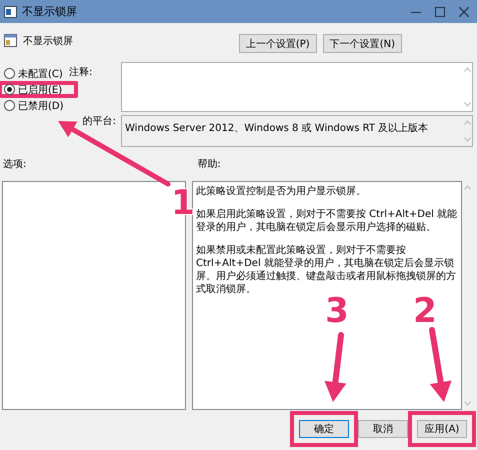 This screenshot has width=477, height=450. What do you see at coordinates (327, 221) in the screenshot?
I see `help-paragraph: 如果启用此策略设置，则对于不需要按 Ctrl+Alt+Del 就能登录的用户，其电脑在锁定后会显示用户选择的磁贴。` at bounding box center [327, 221].